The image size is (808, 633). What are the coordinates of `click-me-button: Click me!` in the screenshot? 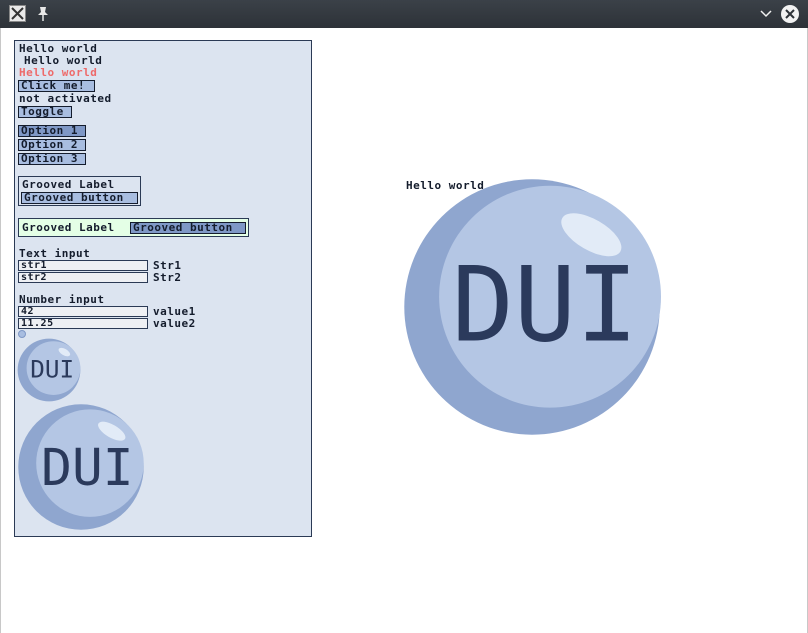 It's located at (56, 86).